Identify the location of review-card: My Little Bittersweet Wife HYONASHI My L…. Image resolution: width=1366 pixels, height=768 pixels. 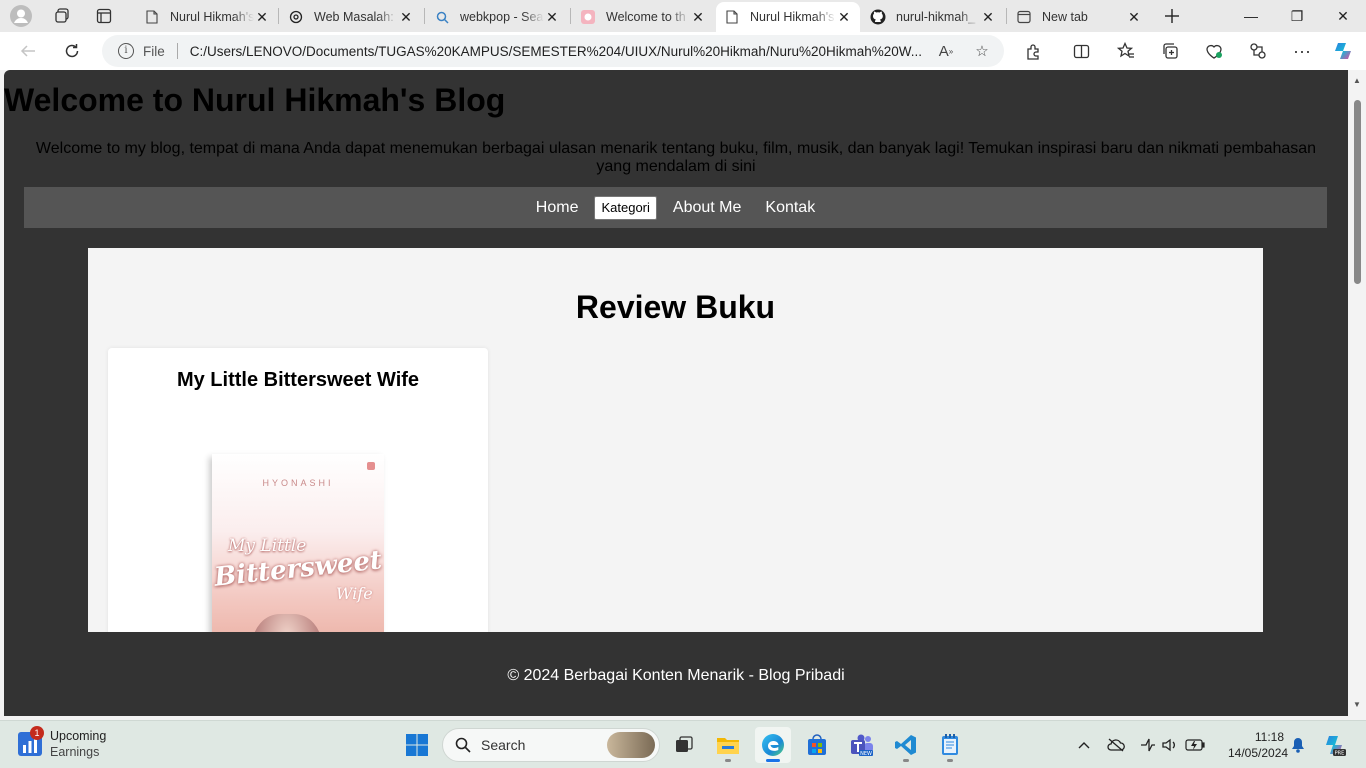
(298, 490).